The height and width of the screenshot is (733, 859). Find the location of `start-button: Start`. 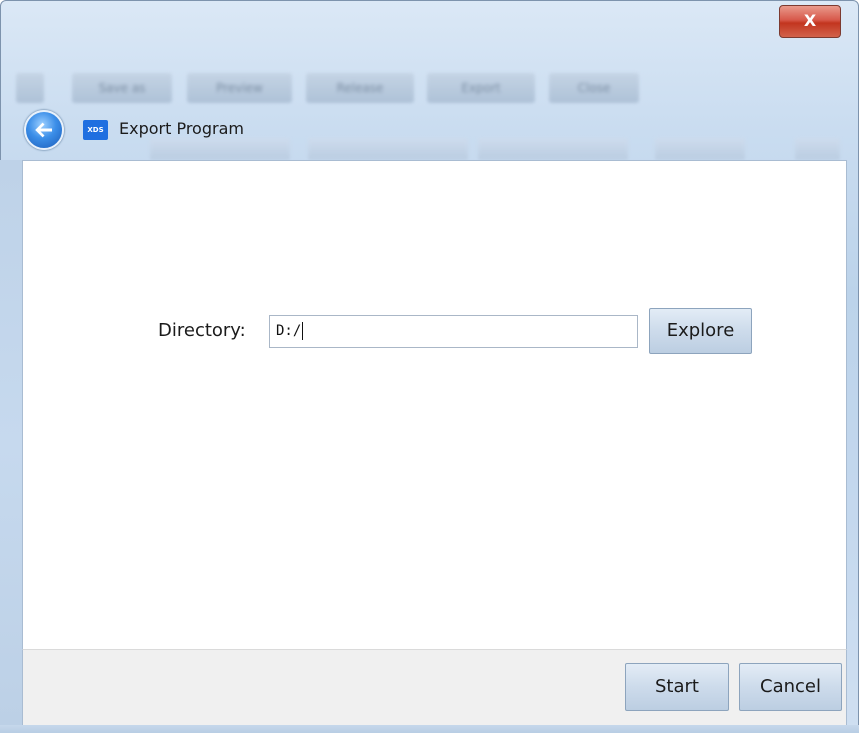

start-button: Start is located at coordinates (677, 687).